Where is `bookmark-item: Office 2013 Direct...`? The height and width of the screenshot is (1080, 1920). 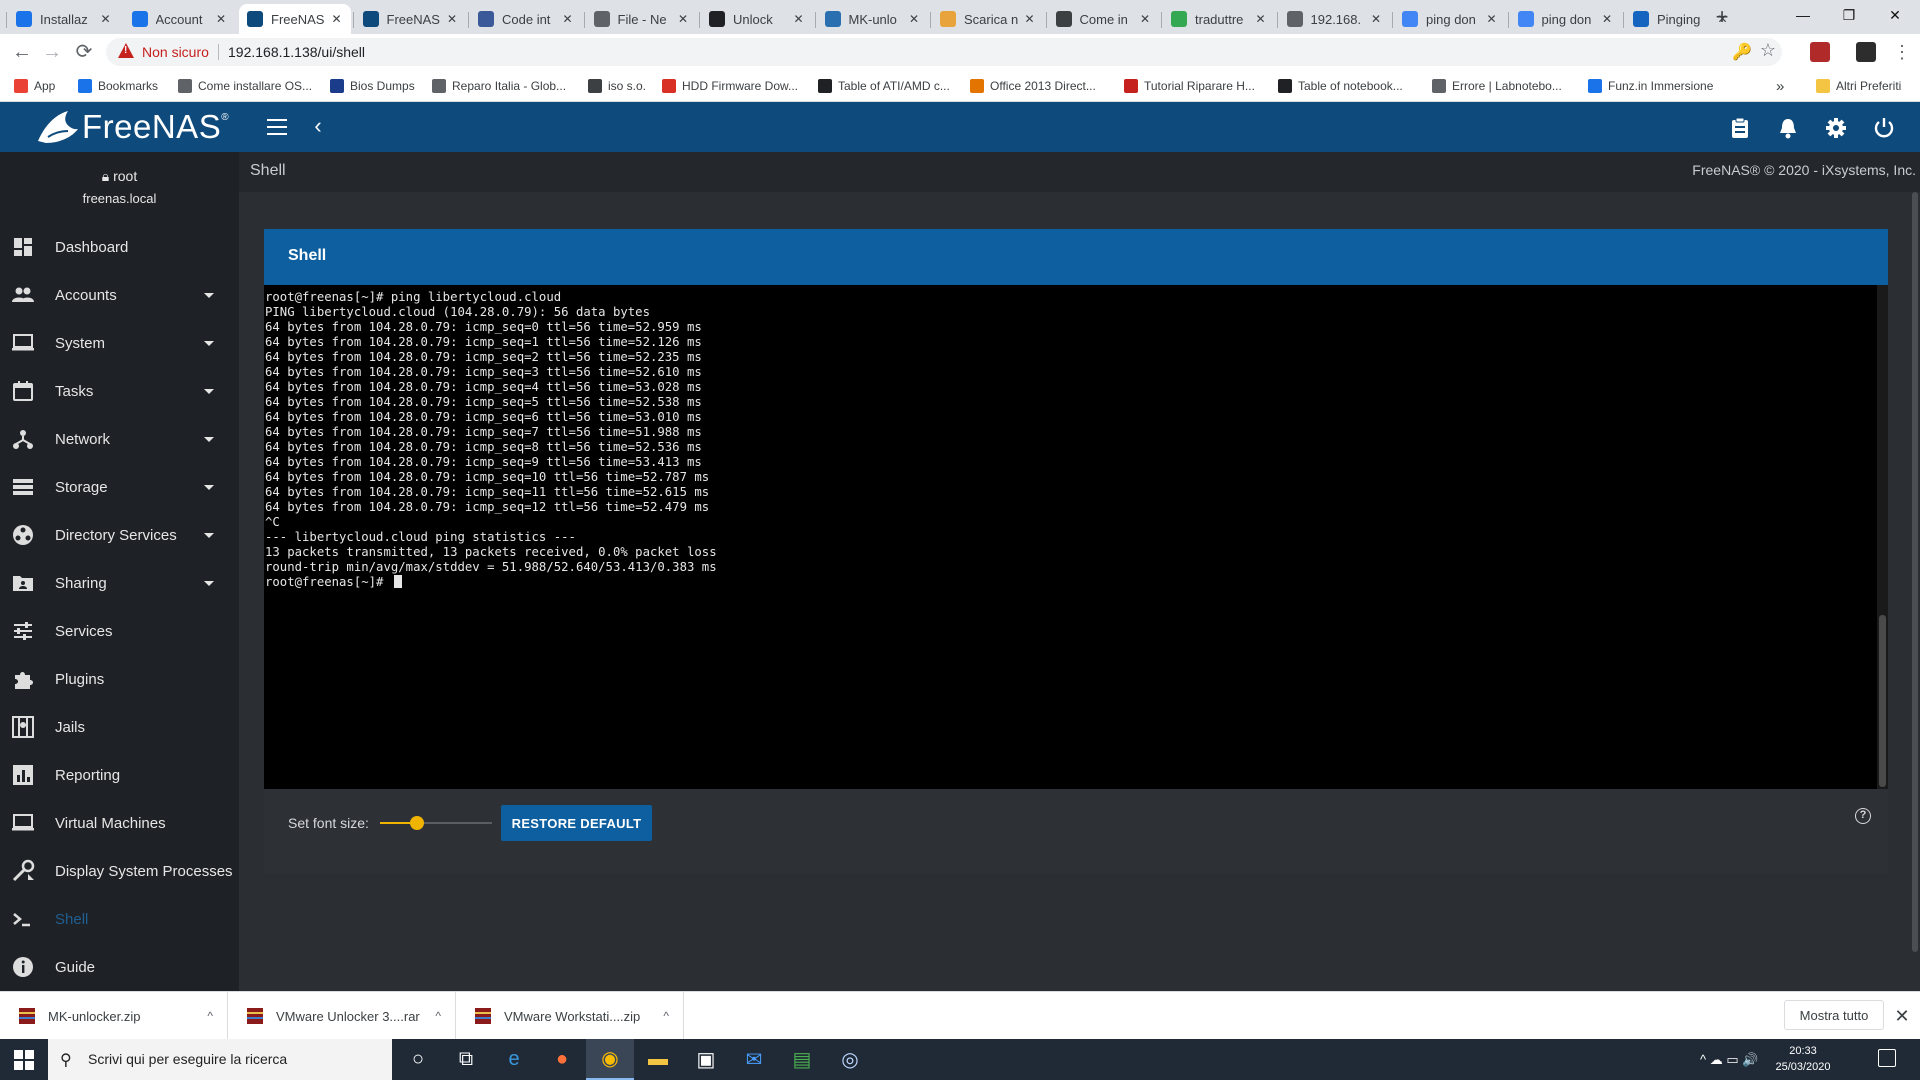 bookmark-item: Office 2013 Direct... is located at coordinates (1033, 86).